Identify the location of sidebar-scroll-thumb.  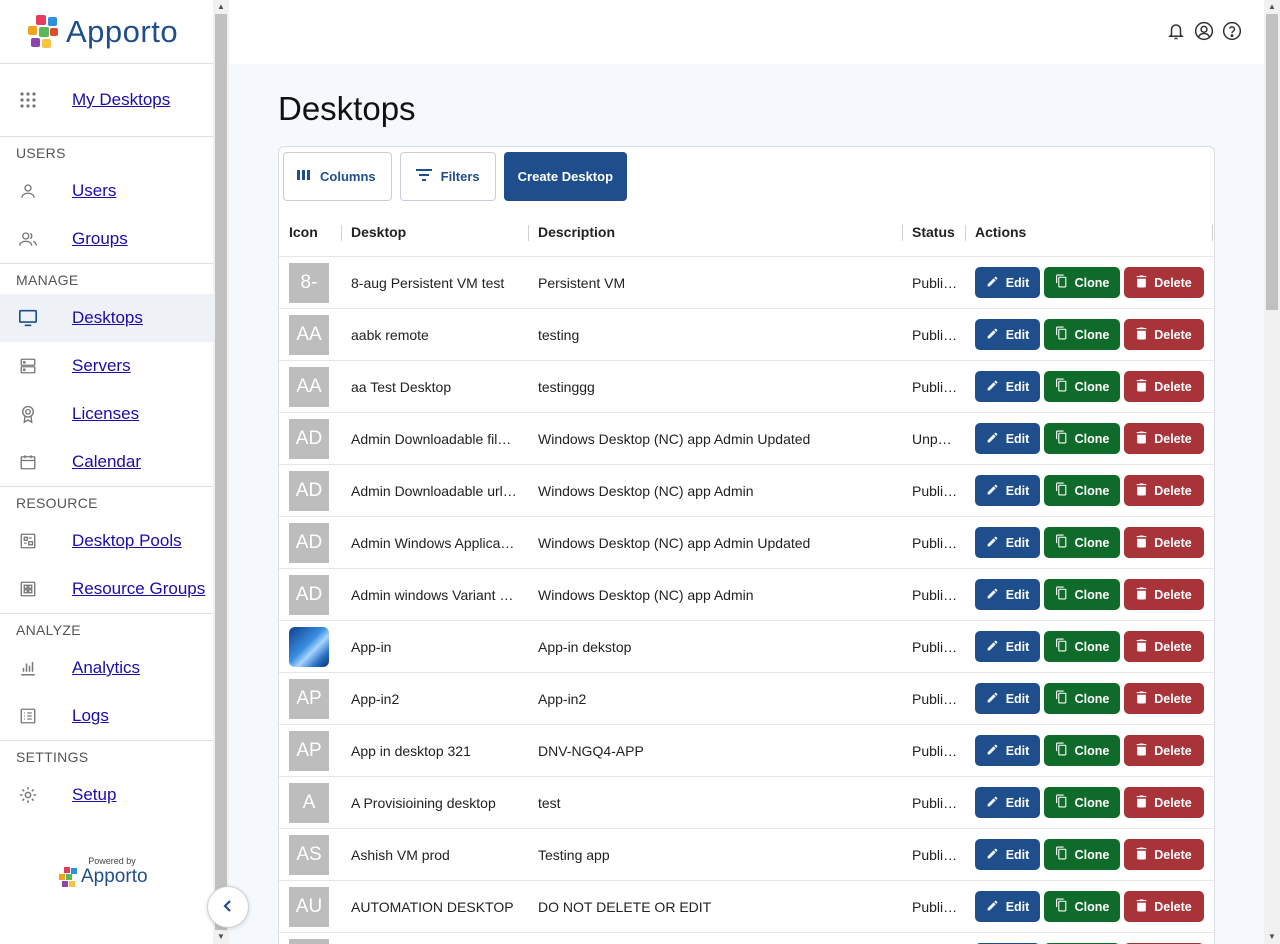
(221, 472).